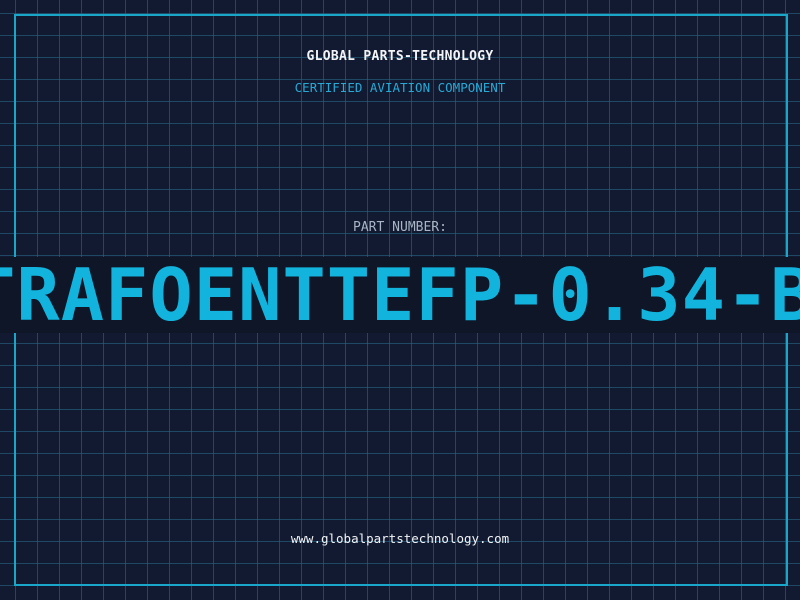 Image resolution: width=800 pixels, height=600 pixels. Describe the element at coordinates (400, 87) in the screenshot. I see `certification-subtitle: CERTIFIED AVIATION COMPONENT` at that location.